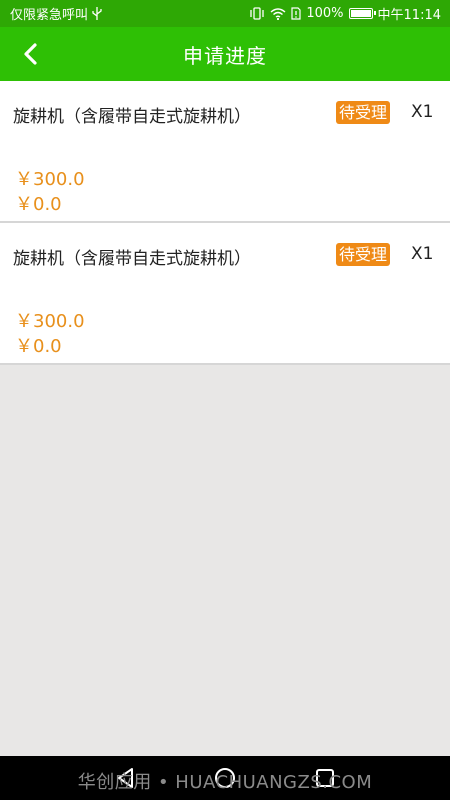  I want to click on system-nav-bar, so click(225, 778).